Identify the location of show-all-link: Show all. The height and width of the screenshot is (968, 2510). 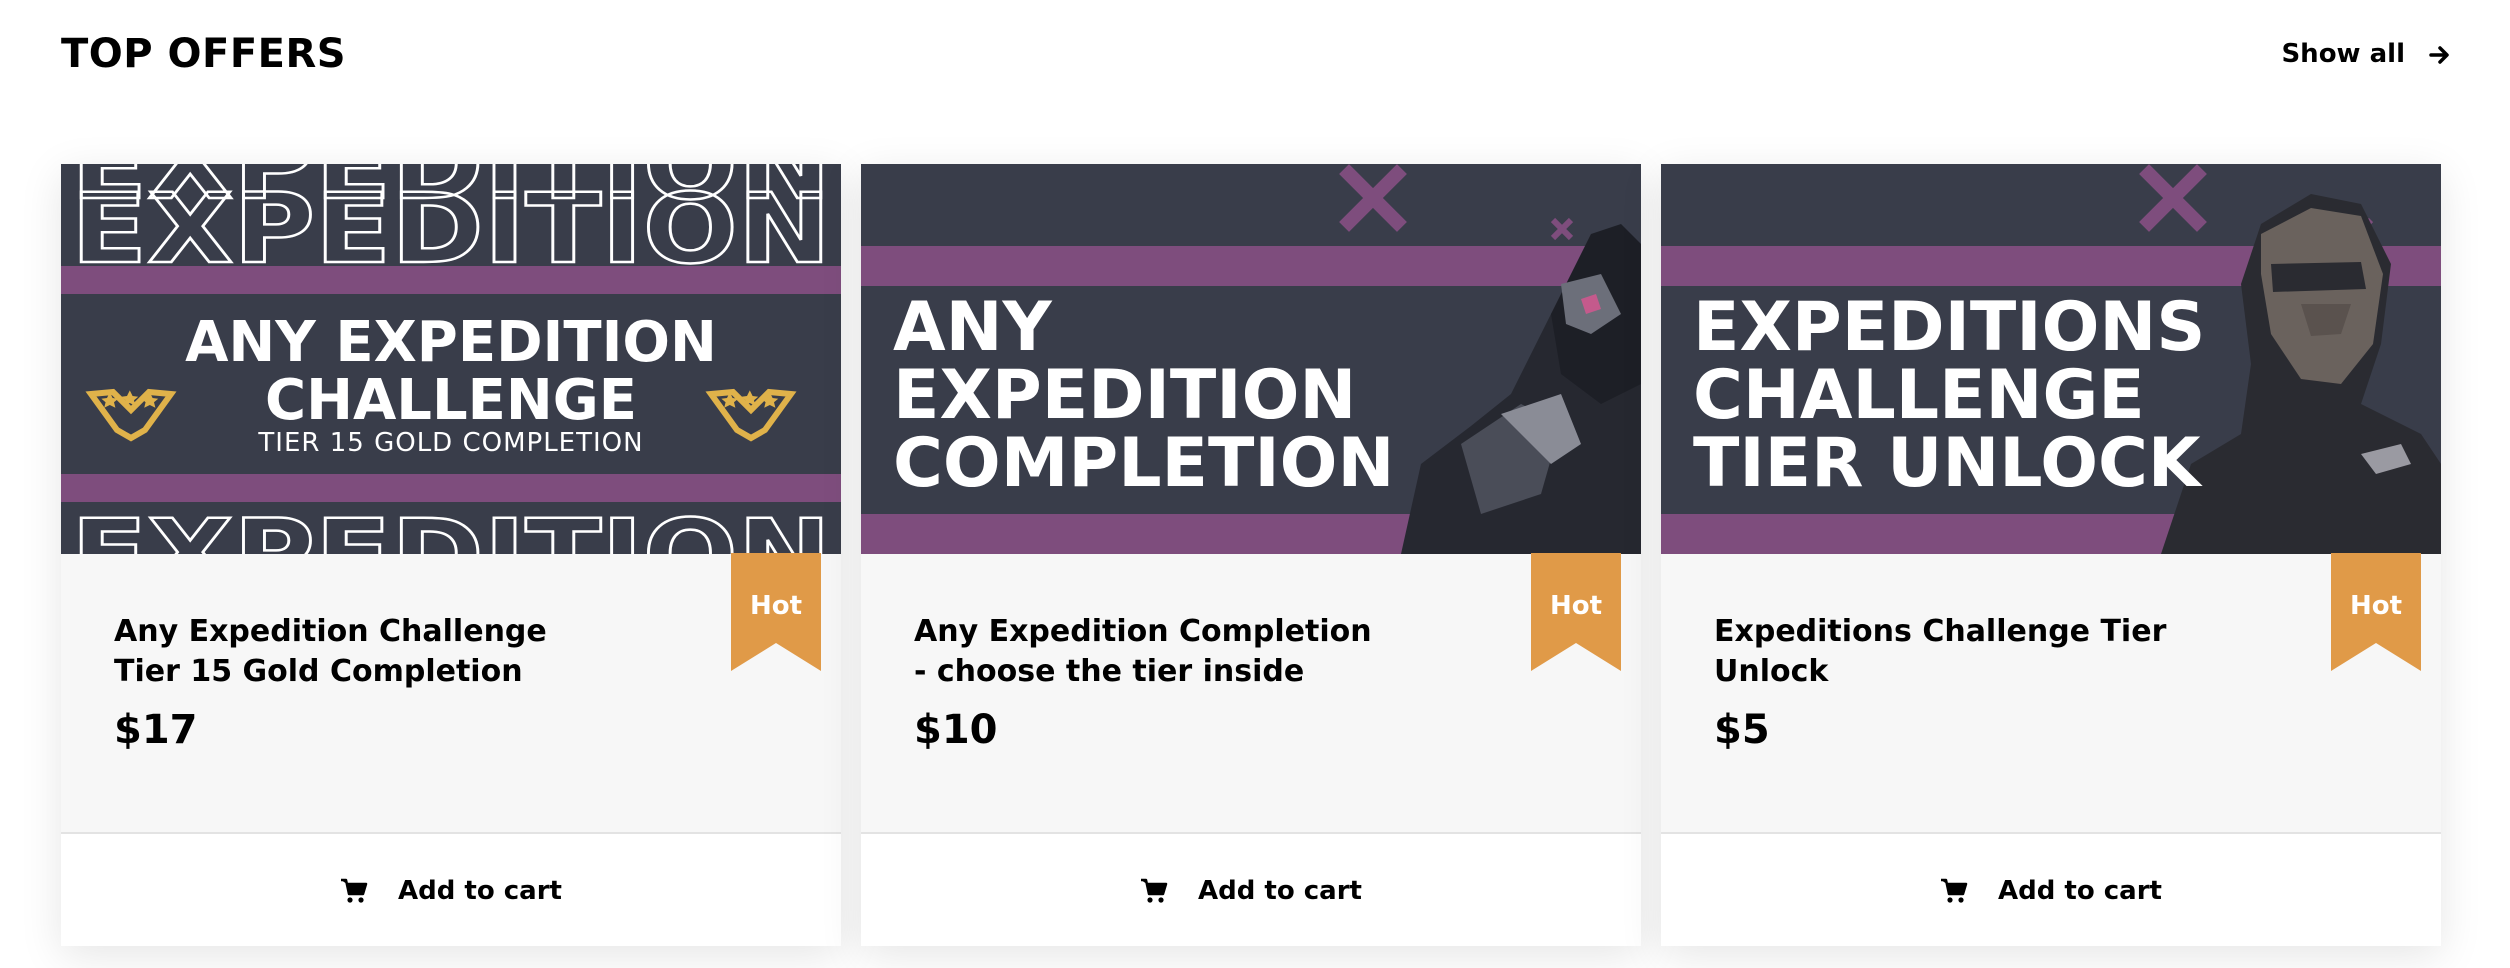
(2366, 54).